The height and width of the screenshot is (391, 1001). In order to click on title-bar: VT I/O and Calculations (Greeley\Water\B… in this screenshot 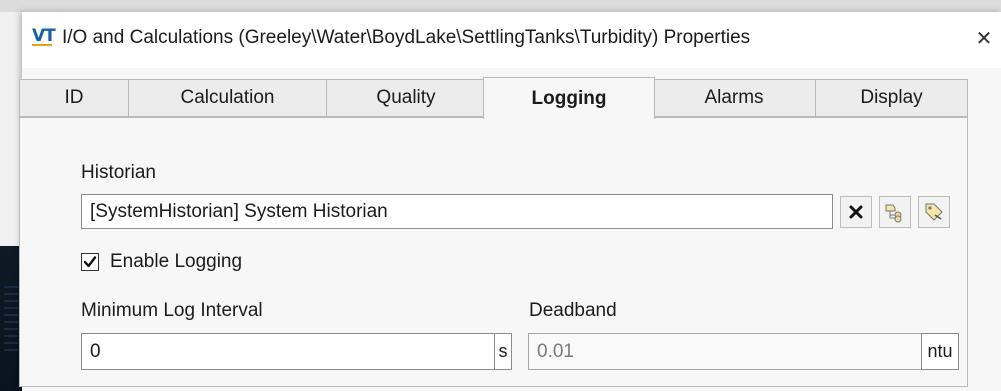, I will do `click(511, 40)`.